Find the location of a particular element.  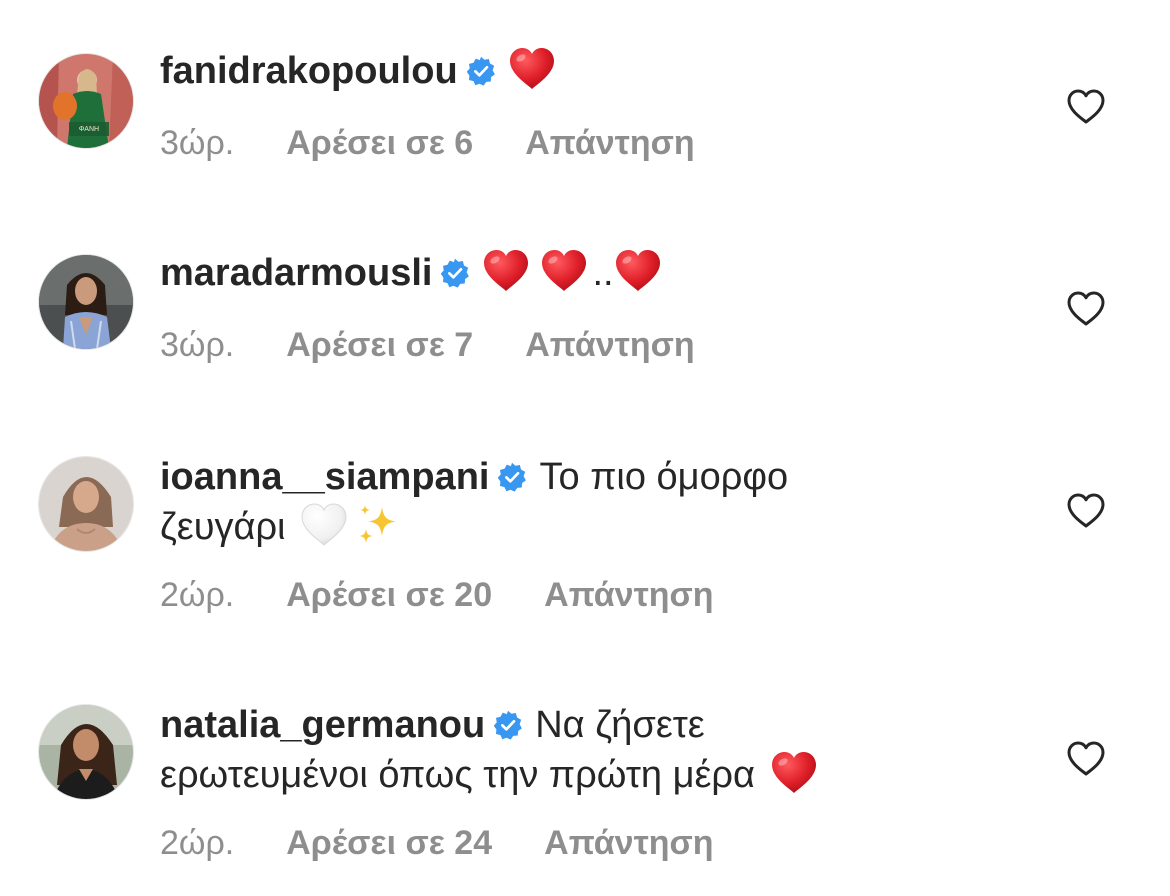

comment-meta: 2ώρ. Αρέσει σε 24 Απάντηση is located at coordinates (463, 843).